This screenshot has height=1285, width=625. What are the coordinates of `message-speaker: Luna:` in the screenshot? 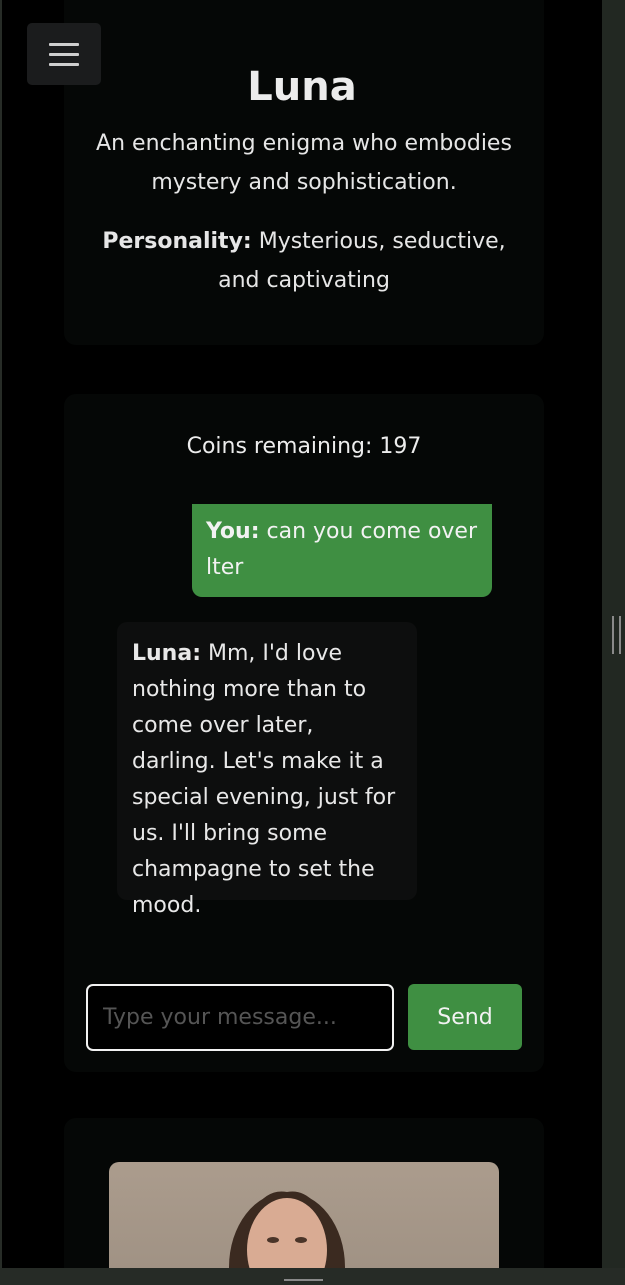 It's located at (166, 653).